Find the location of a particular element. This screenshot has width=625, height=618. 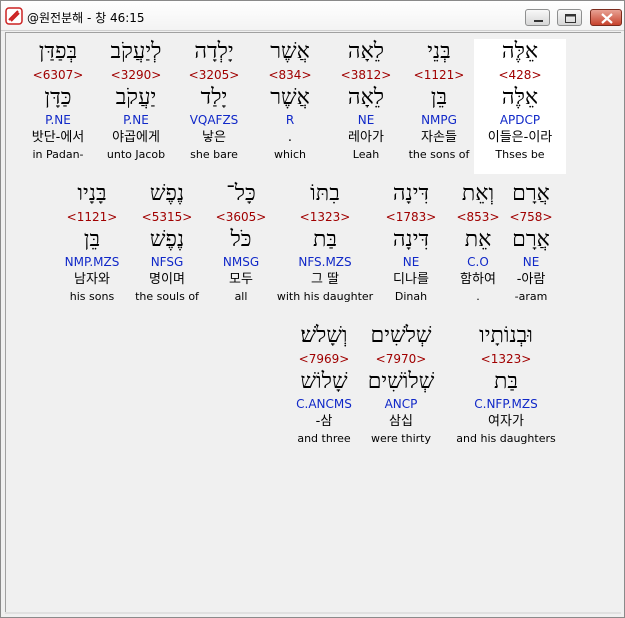

app-icon is located at coordinates (14, 16).